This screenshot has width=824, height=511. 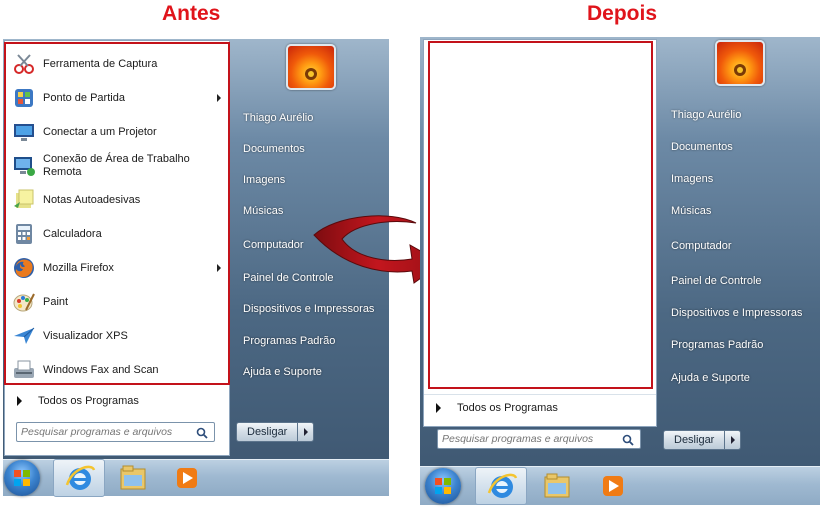 I want to click on taskbar-after, so click(x=620, y=485).